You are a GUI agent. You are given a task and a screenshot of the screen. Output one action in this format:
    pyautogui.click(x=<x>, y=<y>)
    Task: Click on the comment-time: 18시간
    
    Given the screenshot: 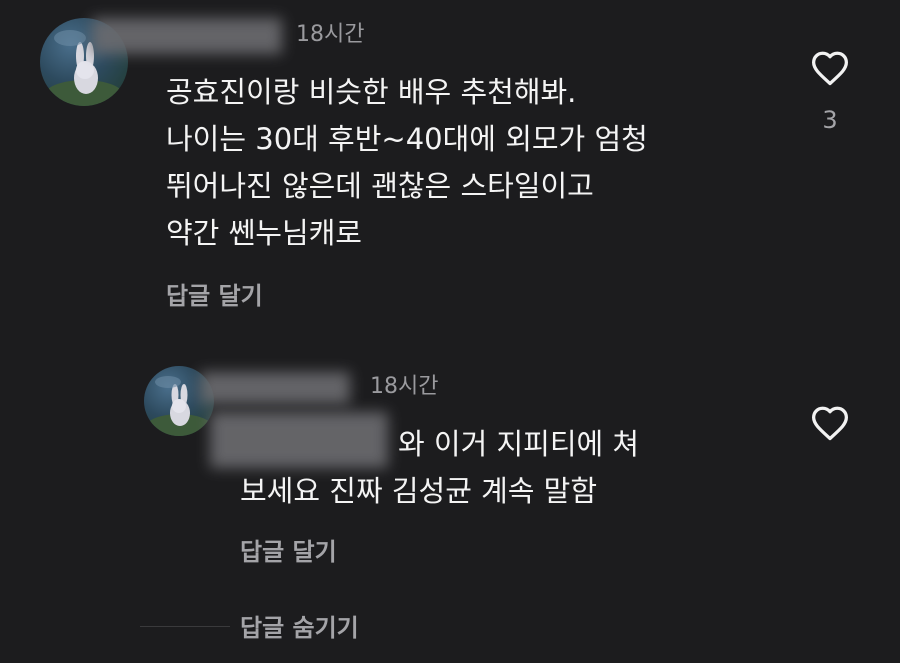 What is the action you would take?
    pyautogui.click(x=330, y=34)
    